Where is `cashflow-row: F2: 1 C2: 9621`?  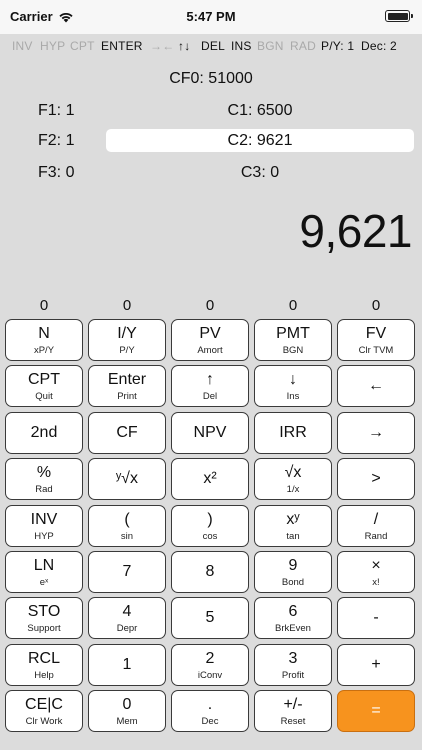 cashflow-row: F2: 1 C2: 9621 is located at coordinates (211, 141).